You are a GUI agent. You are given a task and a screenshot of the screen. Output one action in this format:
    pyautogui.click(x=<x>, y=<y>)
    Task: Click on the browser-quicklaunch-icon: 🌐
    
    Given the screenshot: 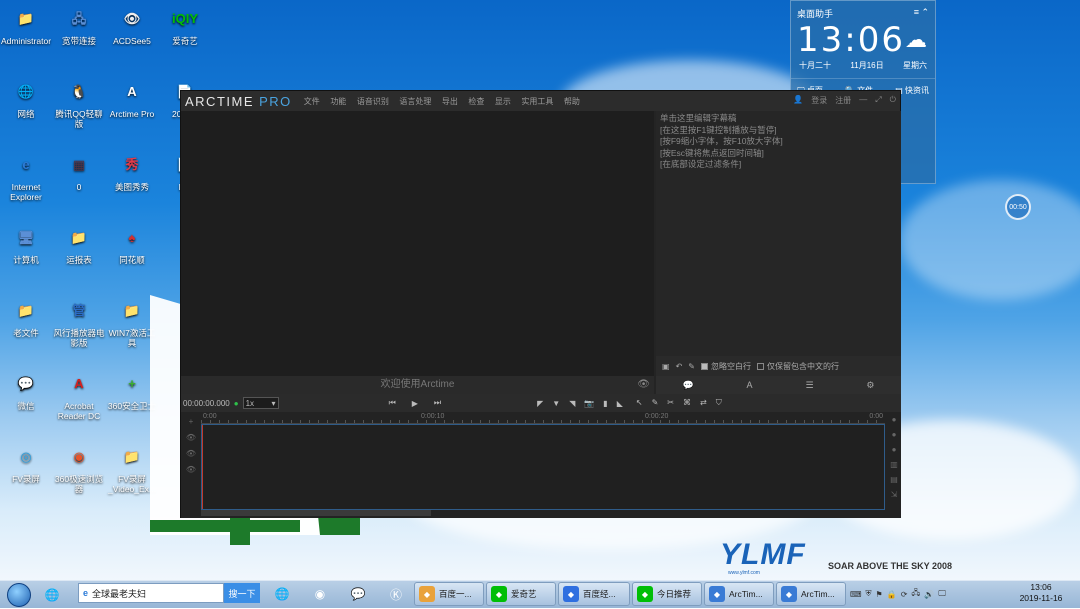 What is the action you would take?
    pyautogui.click(x=52, y=595)
    